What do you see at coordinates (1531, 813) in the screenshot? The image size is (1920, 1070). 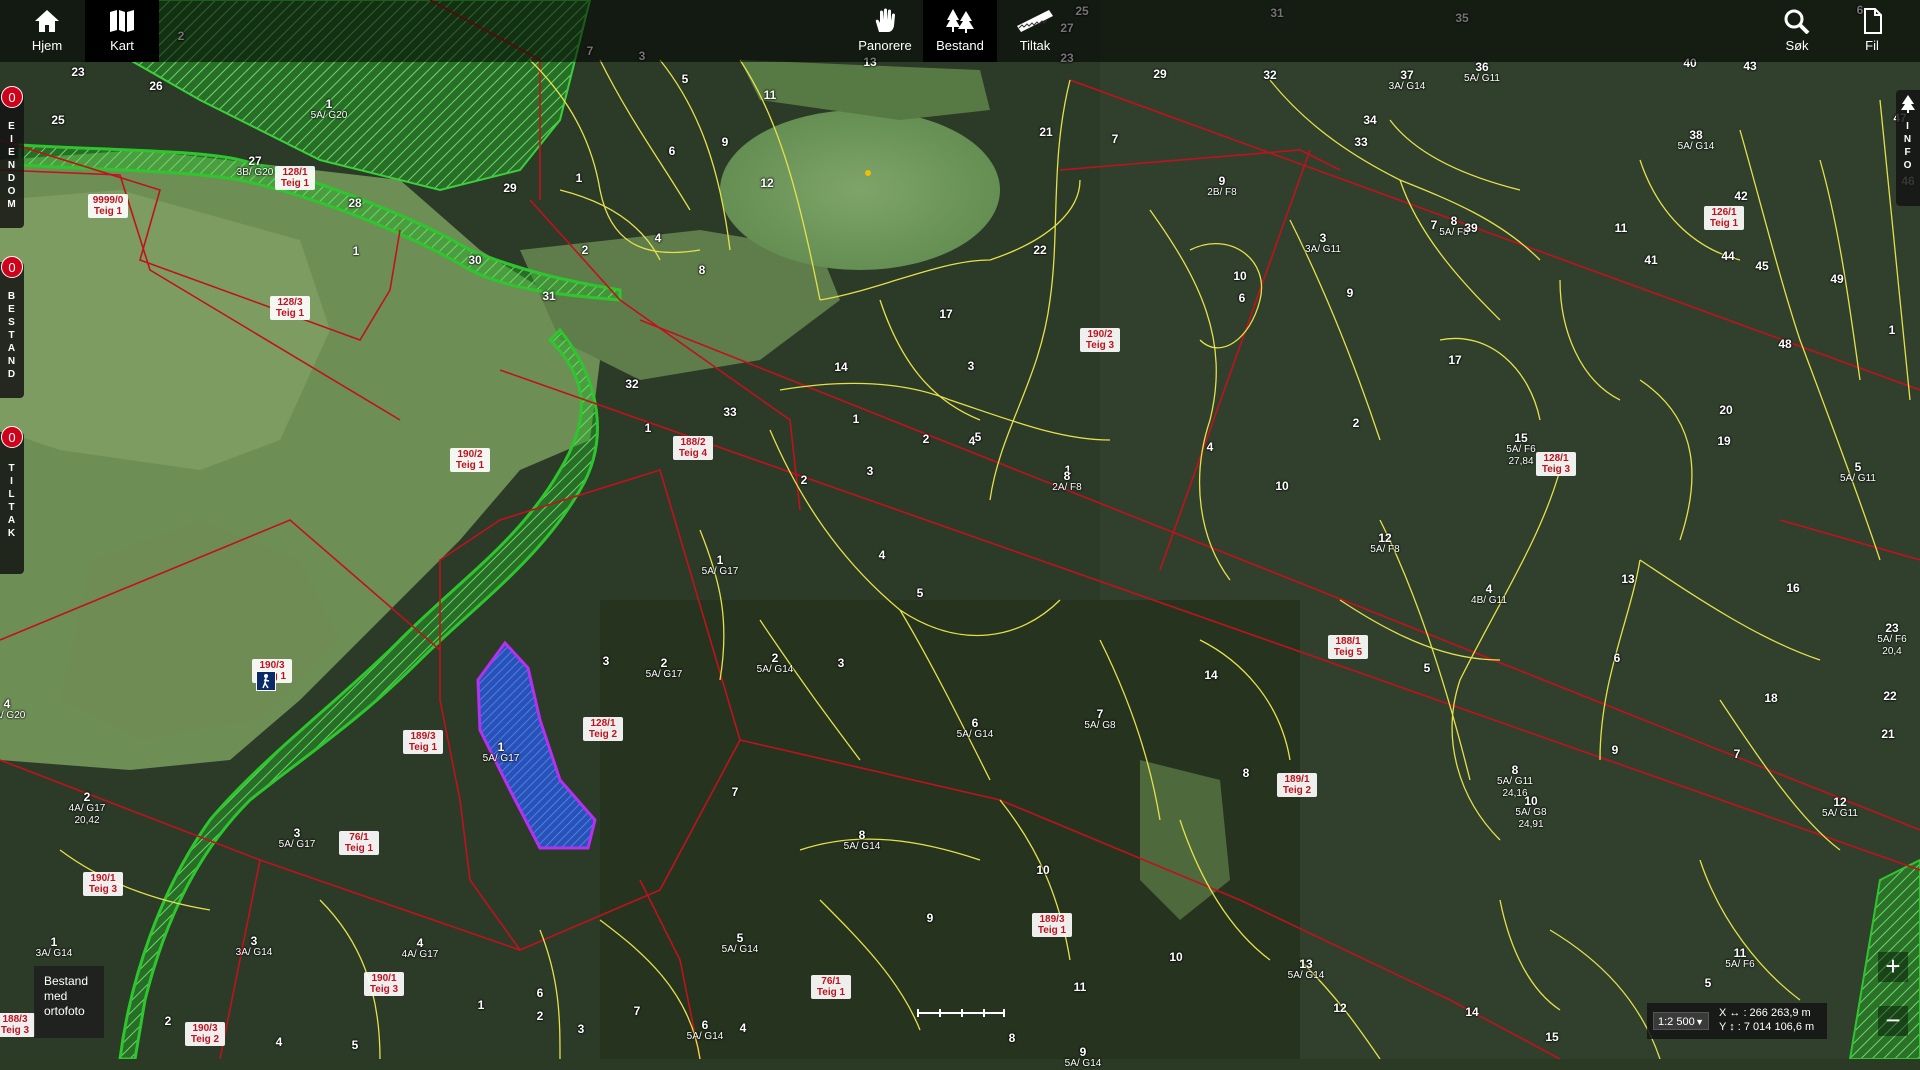 I see `stand-label: 10 5A/ G8 24,91` at bounding box center [1531, 813].